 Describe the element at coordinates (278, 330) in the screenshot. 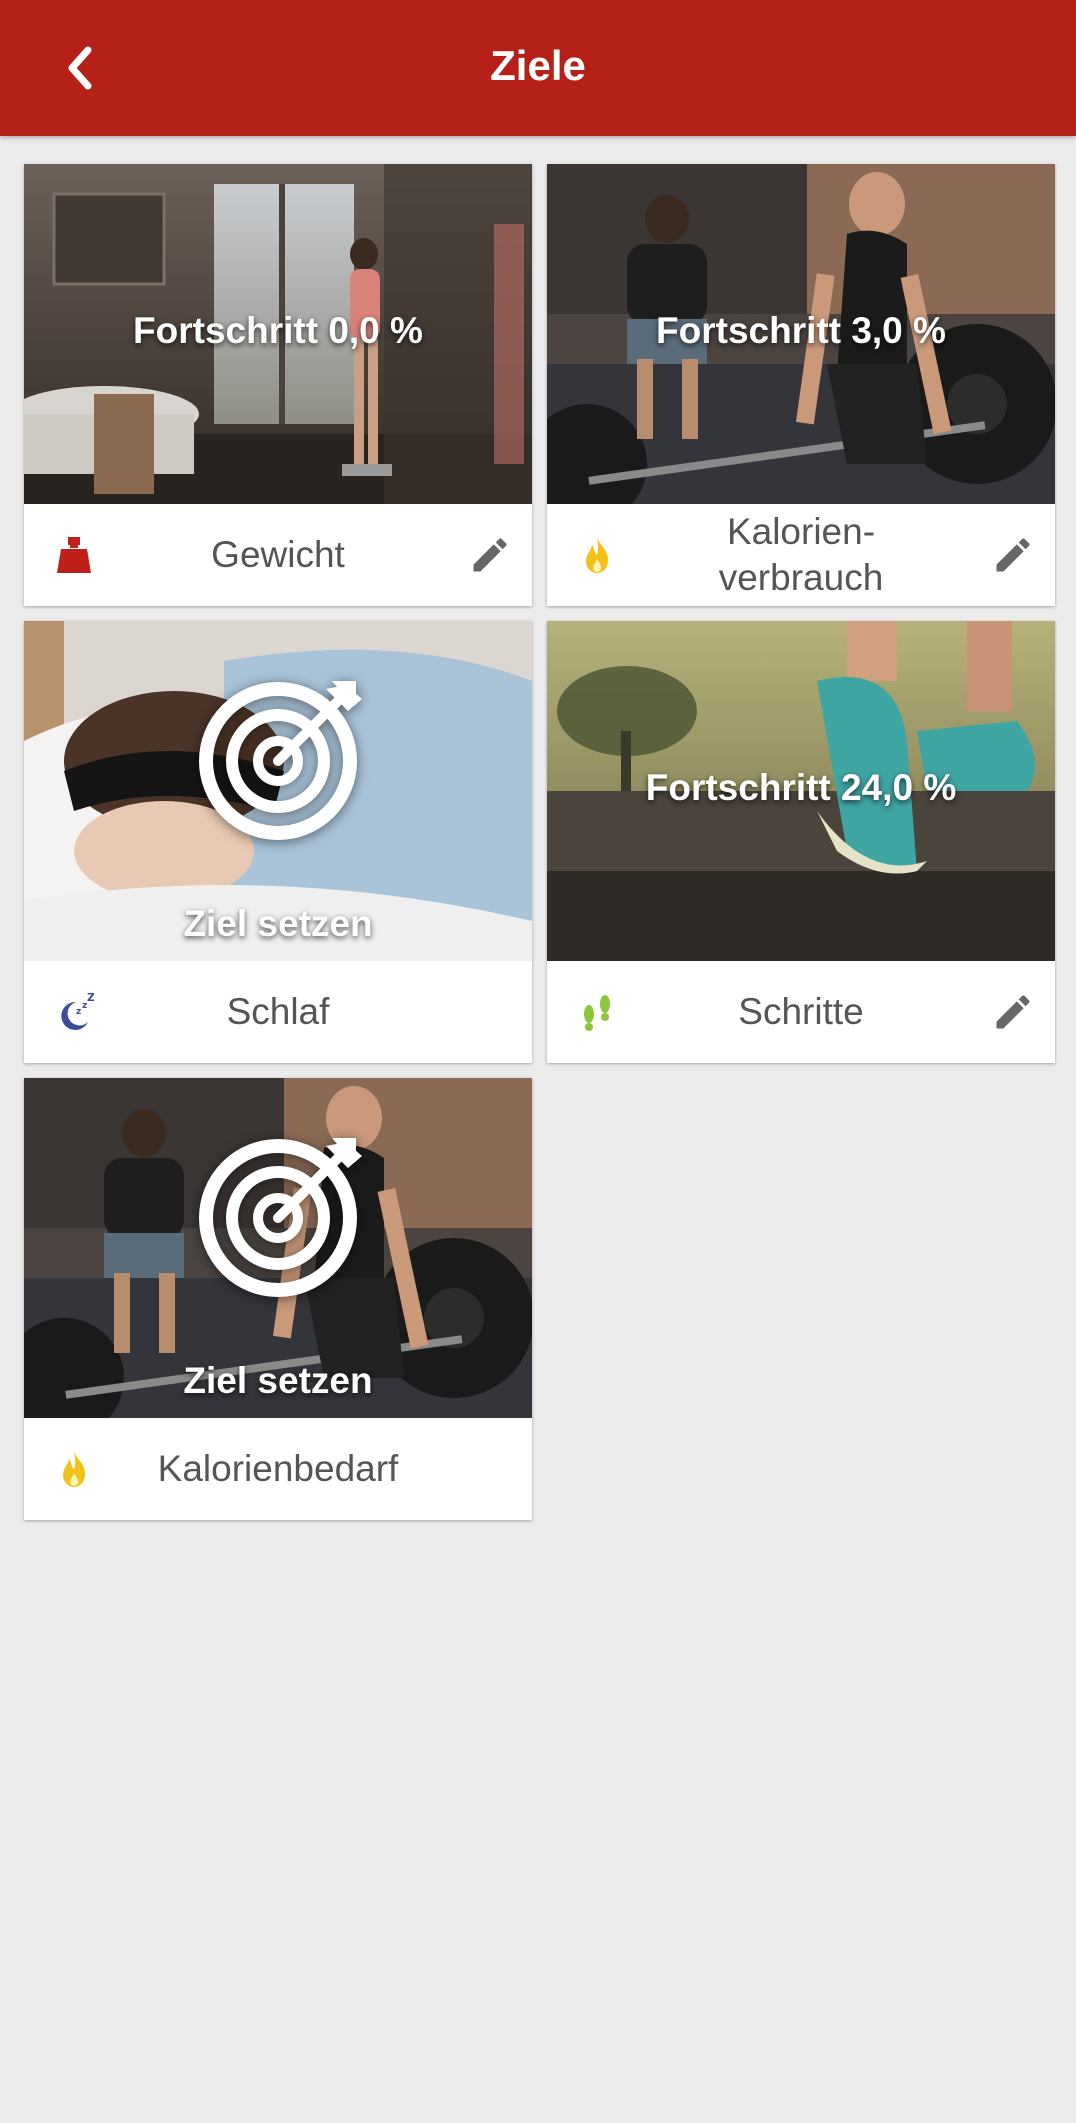

I see `progress-text: Fortschritt 0,0 %` at that location.